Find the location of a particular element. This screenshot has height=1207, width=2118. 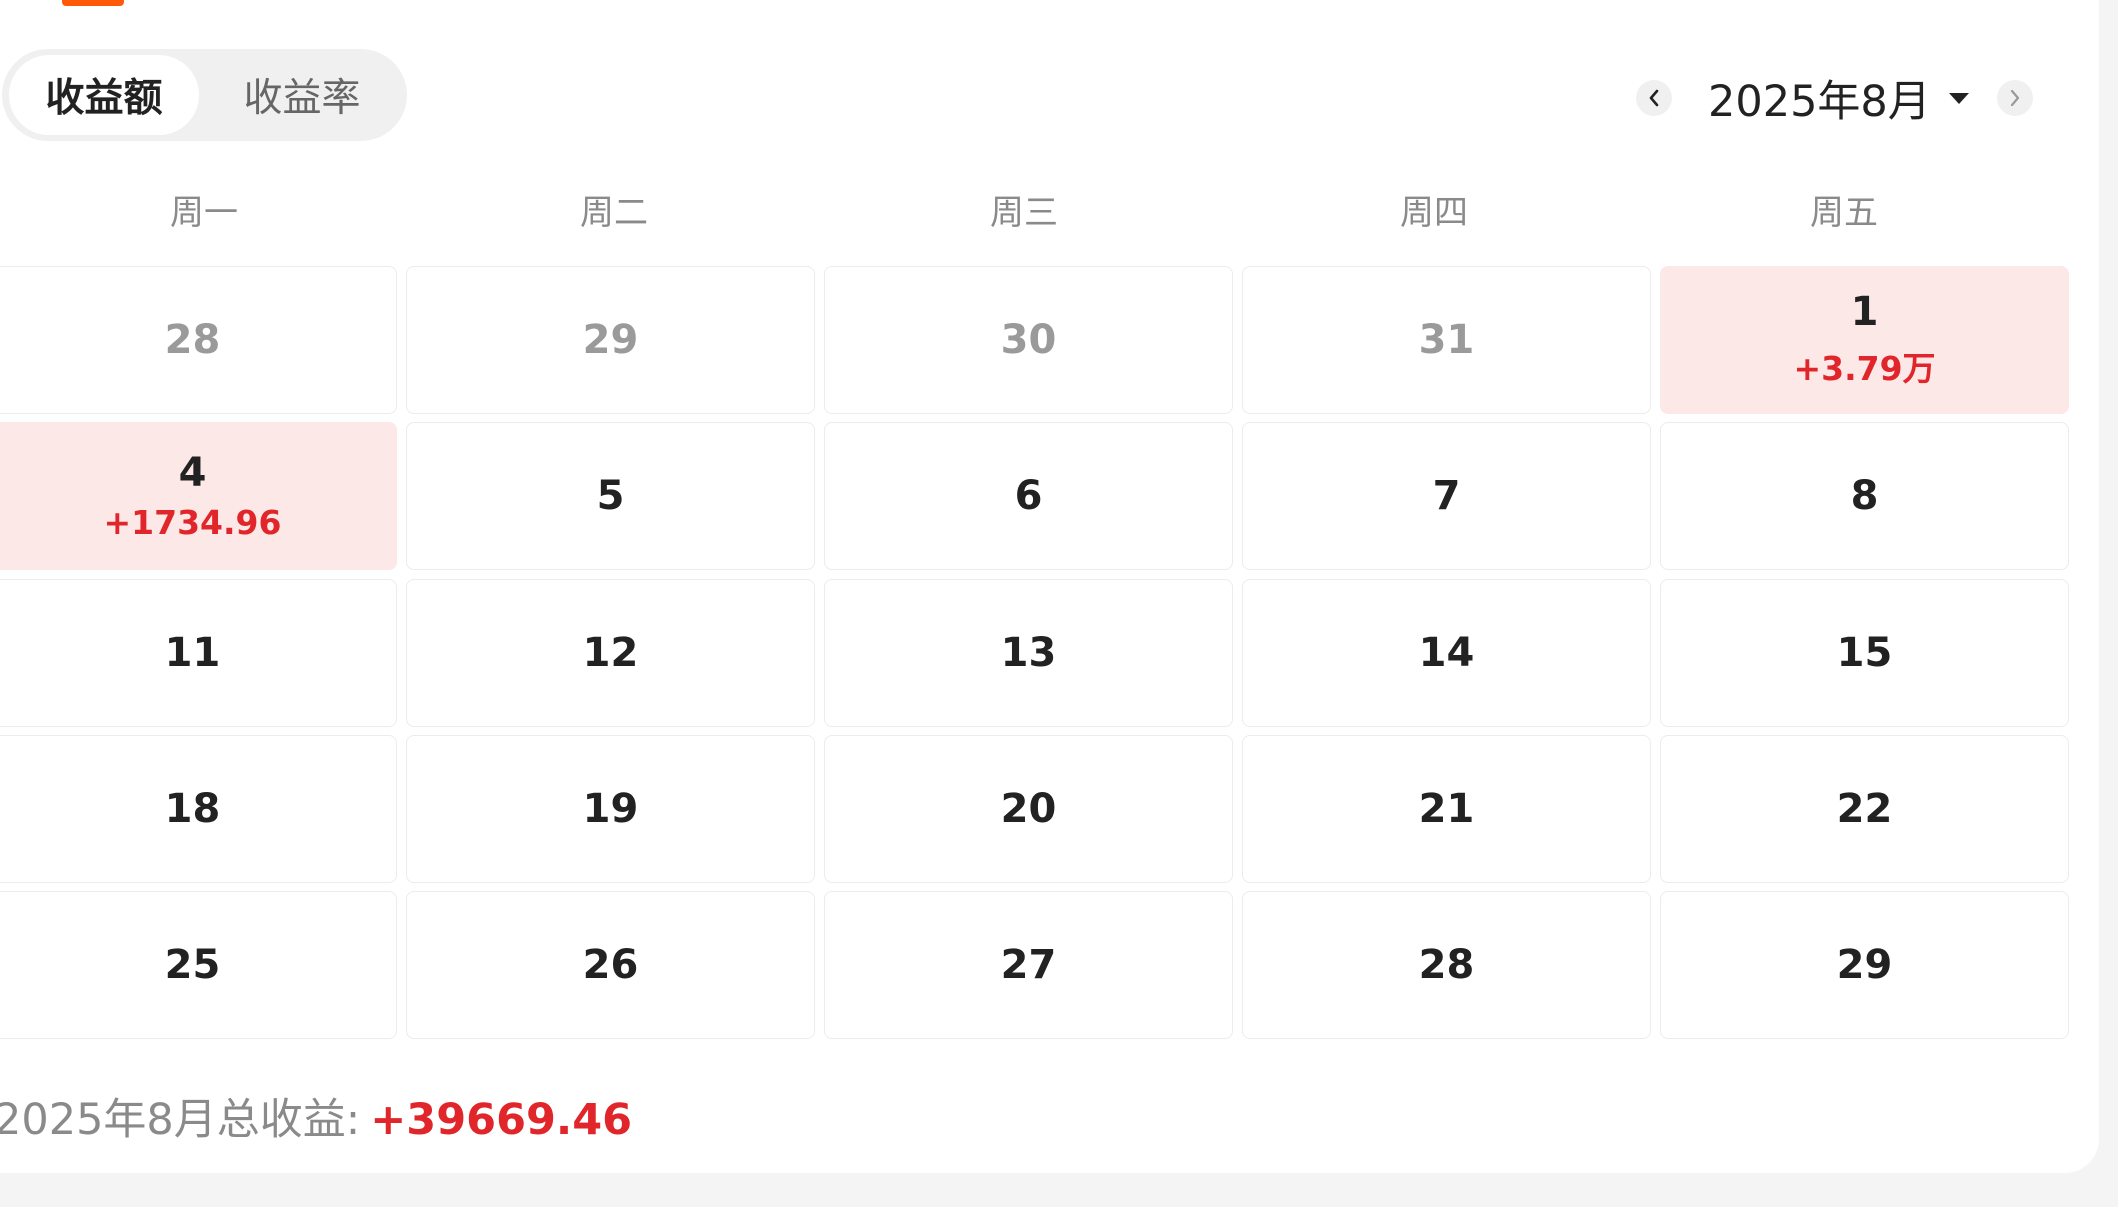

calendar-day-cell: 5 is located at coordinates (610, 496).